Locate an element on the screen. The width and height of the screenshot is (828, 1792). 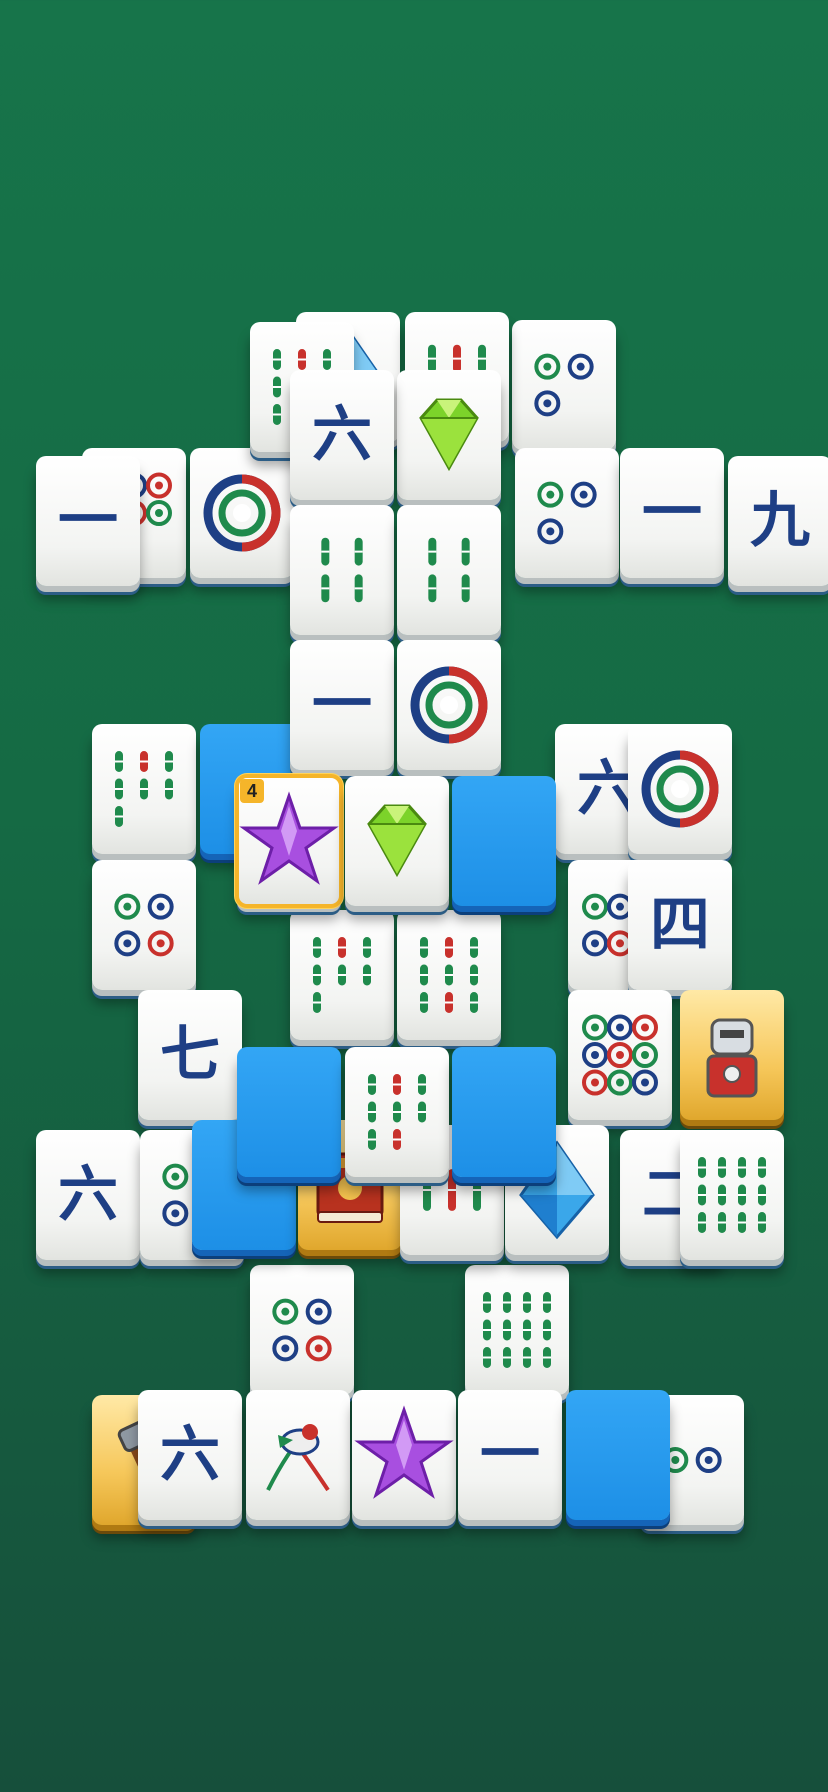
char-four-tile: 四 is located at coordinates (680, 925).